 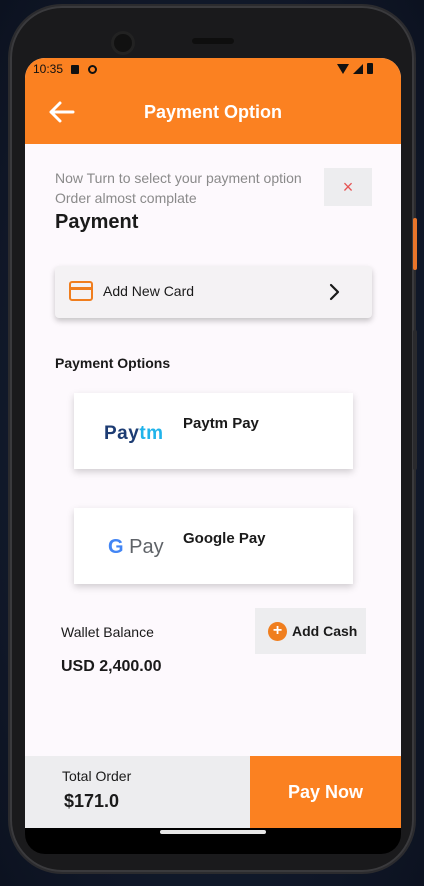 What do you see at coordinates (97, 776) in the screenshot?
I see `total-order-label: Total Order` at bounding box center [97, 776].